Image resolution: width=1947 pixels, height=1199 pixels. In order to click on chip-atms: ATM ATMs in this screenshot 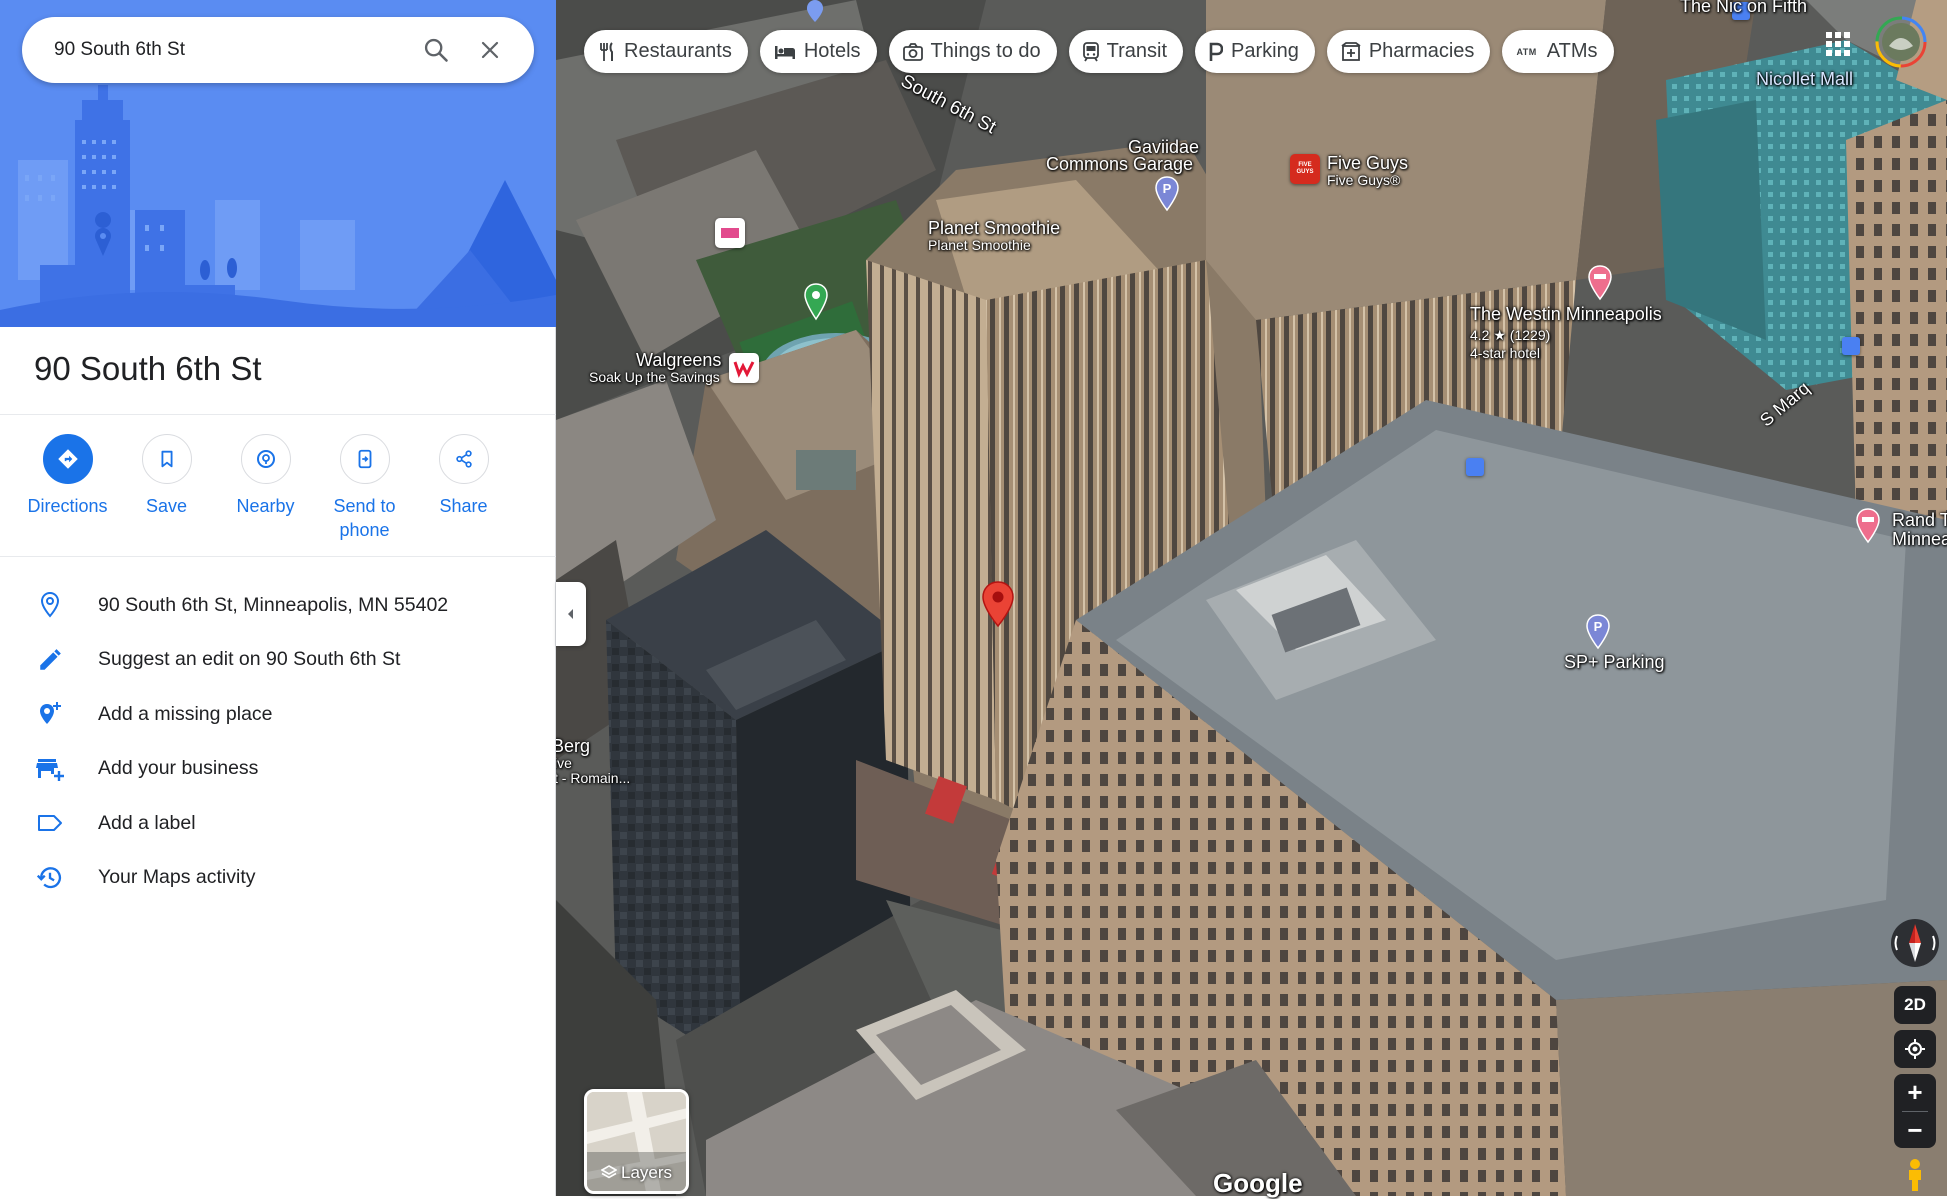, I will do `click(1558, 51)`.